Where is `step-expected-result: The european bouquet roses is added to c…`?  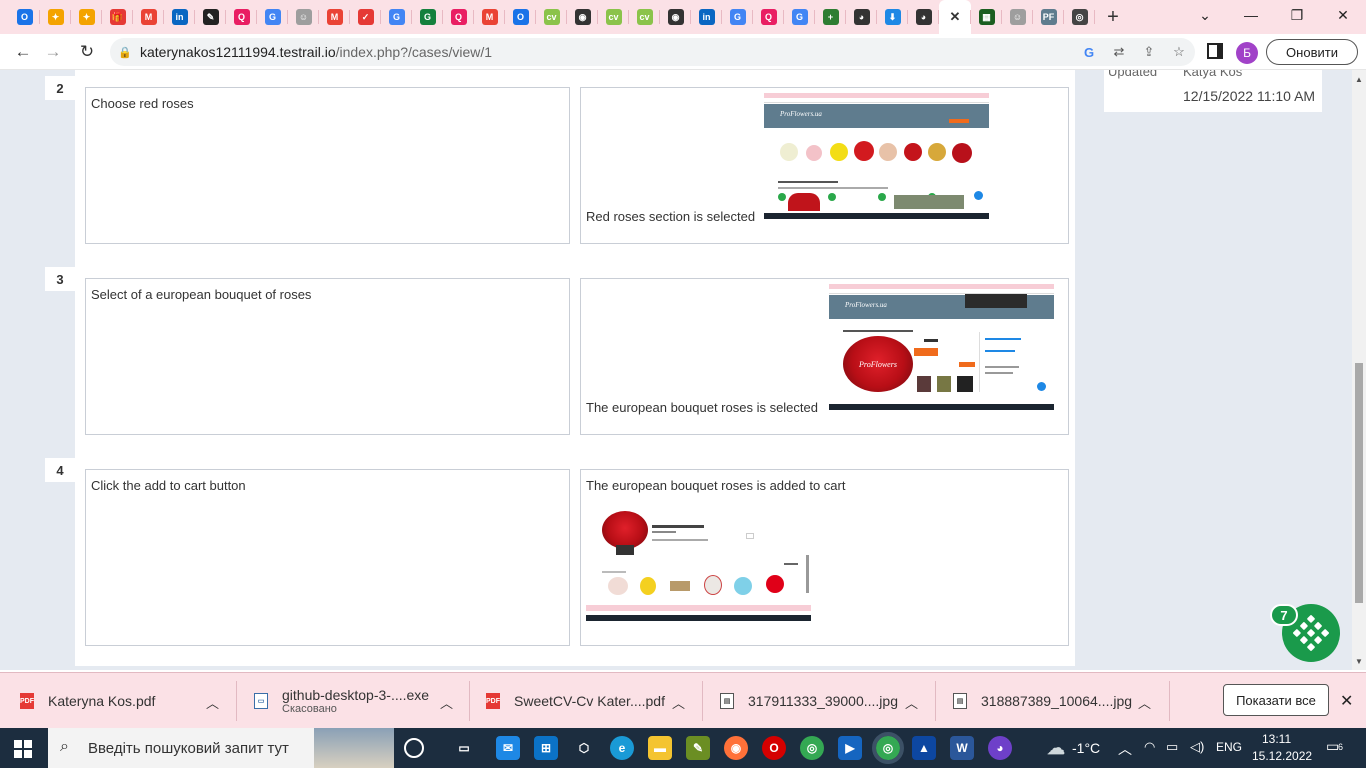 step-expected-result: The european bouquet roses is added to c… is located at coordinates (824, 557).